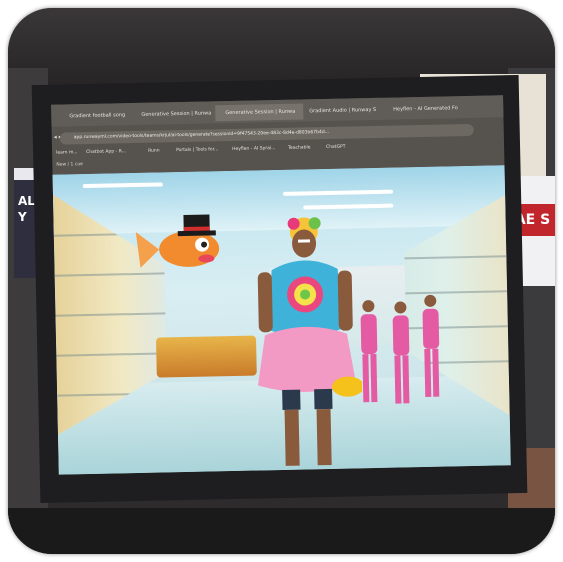 This screenshot has width=563, height=562. I want to click on screen-base-shadow, so click(281, 531).